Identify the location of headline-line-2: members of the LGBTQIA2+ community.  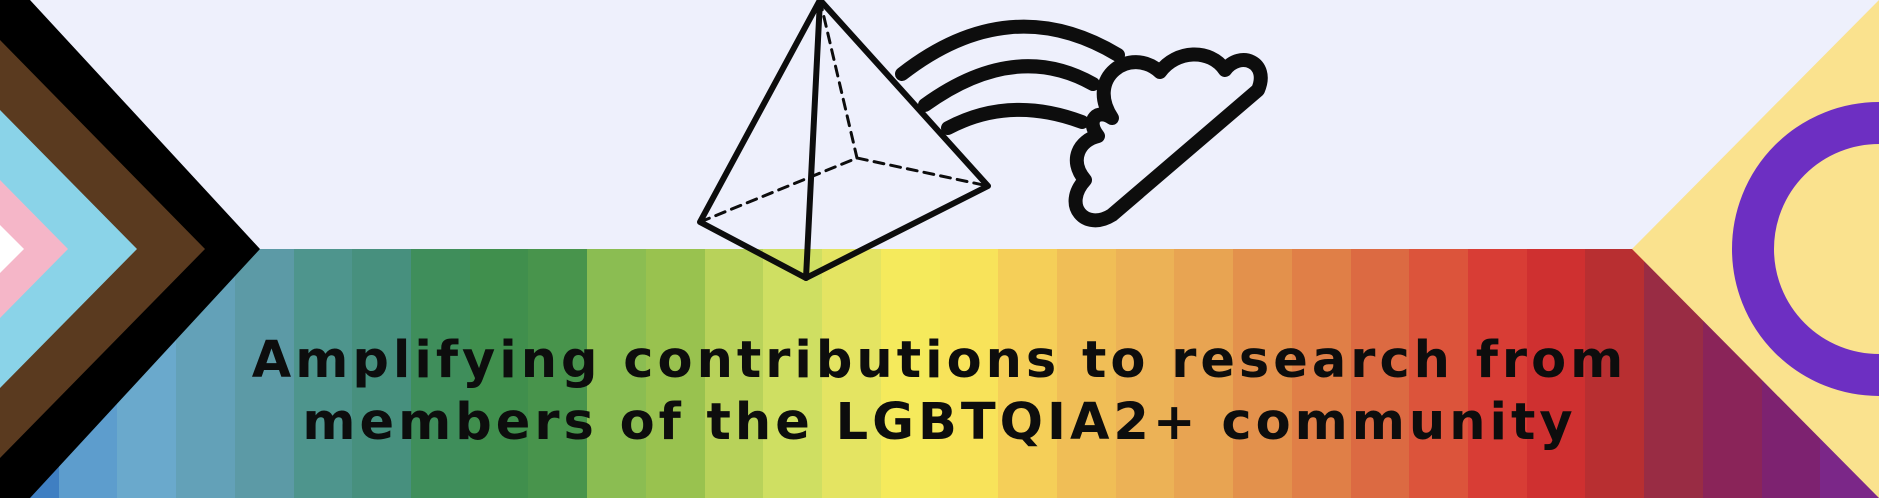
(939, 422).